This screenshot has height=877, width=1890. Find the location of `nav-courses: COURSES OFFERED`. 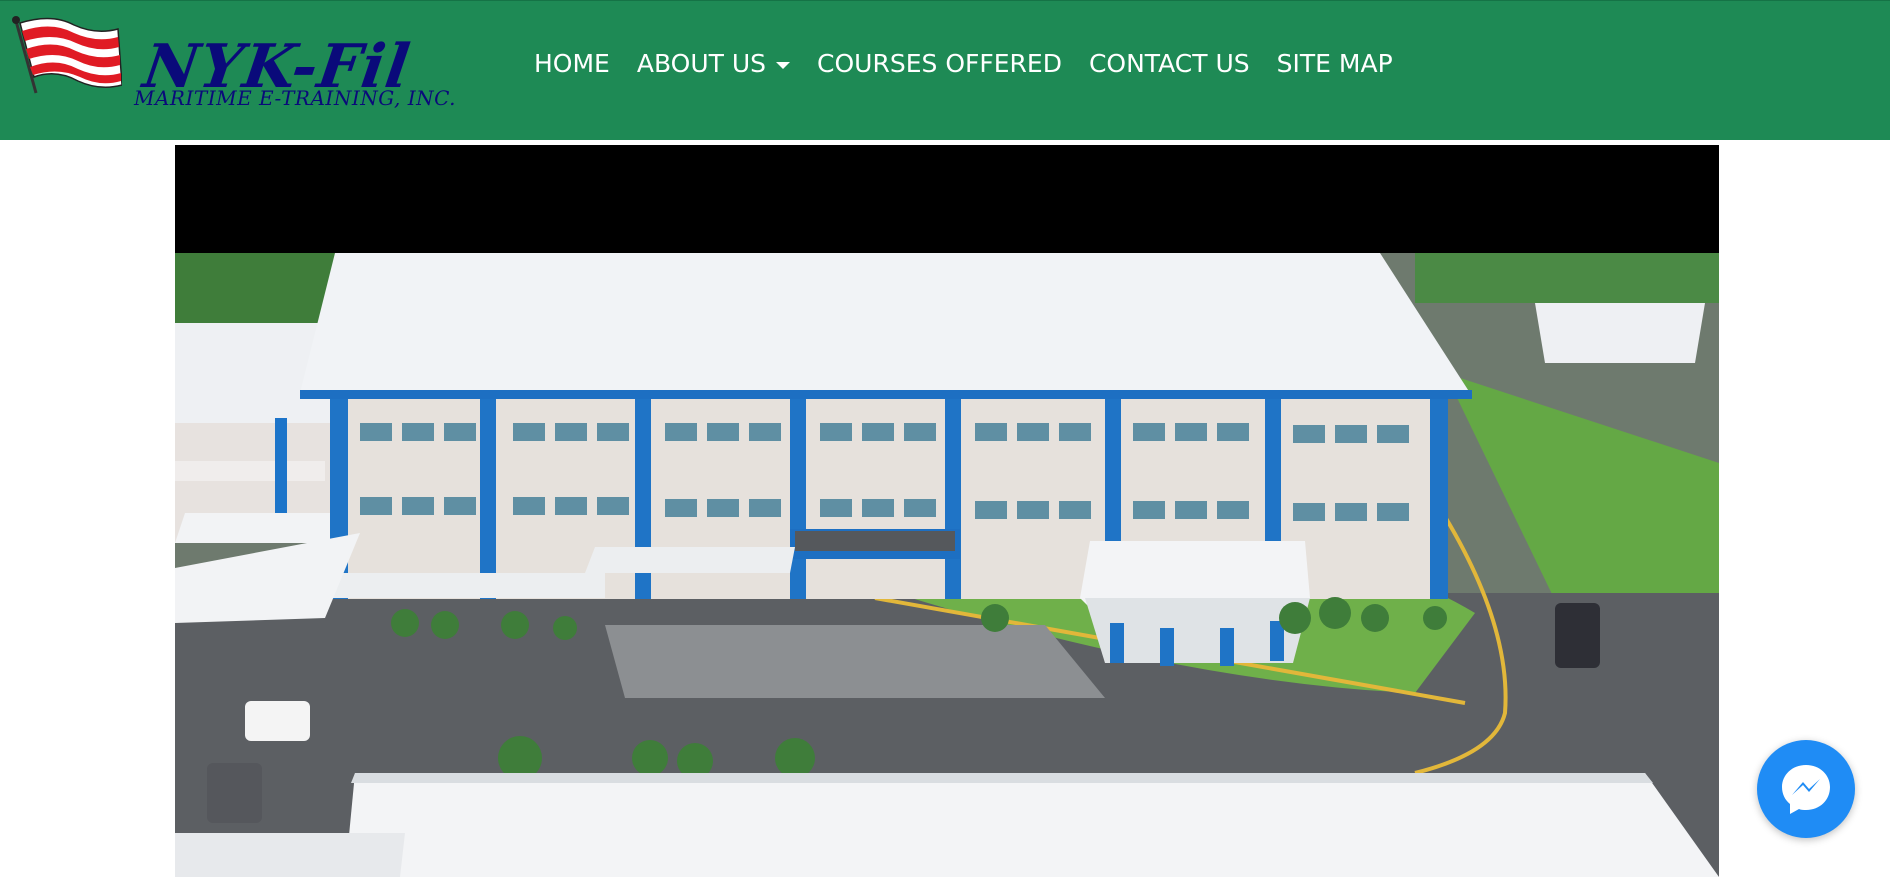

nav-courses: COURSES OFFERED is located at coordinates (939, 64).